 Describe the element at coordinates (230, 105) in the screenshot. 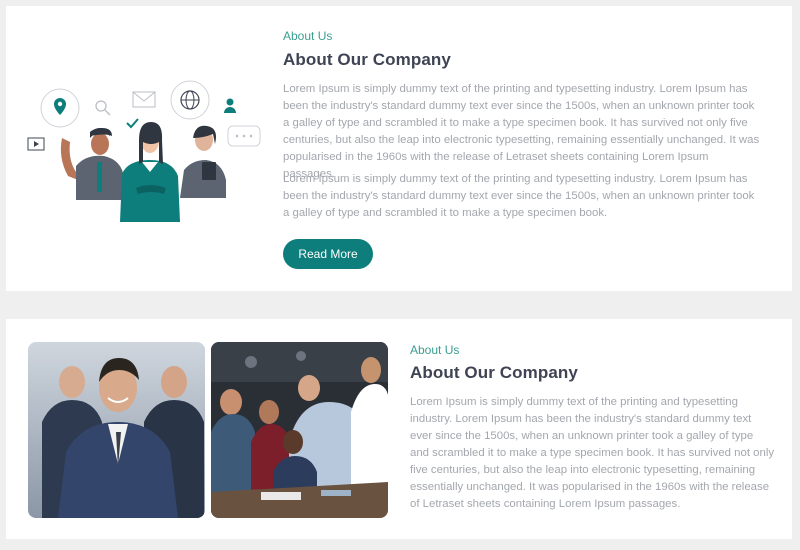

I see `user-icon` at that location.